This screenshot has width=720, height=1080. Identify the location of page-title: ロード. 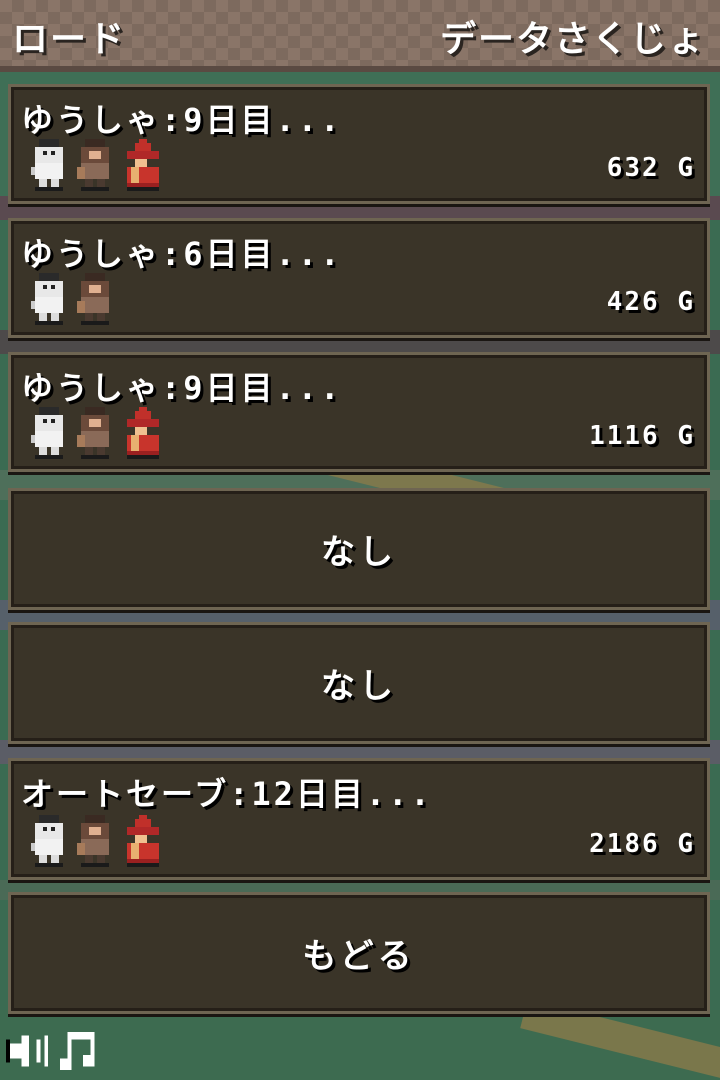
(69, 39).